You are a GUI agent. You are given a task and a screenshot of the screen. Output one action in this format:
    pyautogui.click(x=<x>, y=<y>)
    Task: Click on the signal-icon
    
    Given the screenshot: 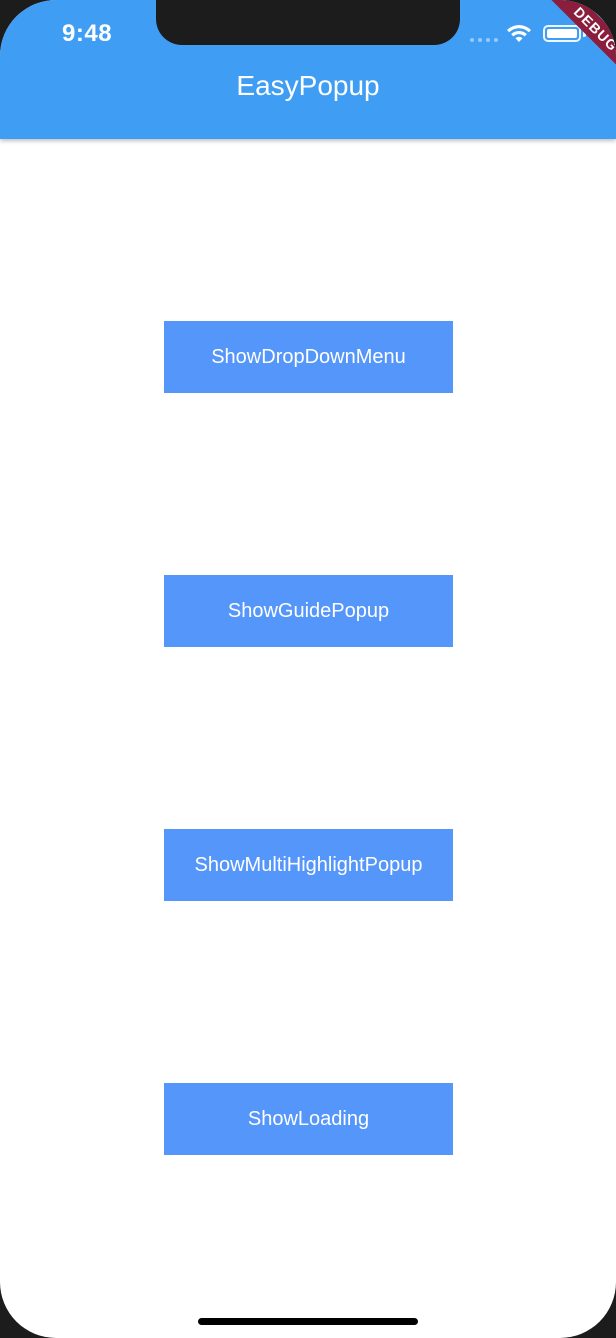 What is the action you would take?
    pyautogui.click(x=484, y=40)
    